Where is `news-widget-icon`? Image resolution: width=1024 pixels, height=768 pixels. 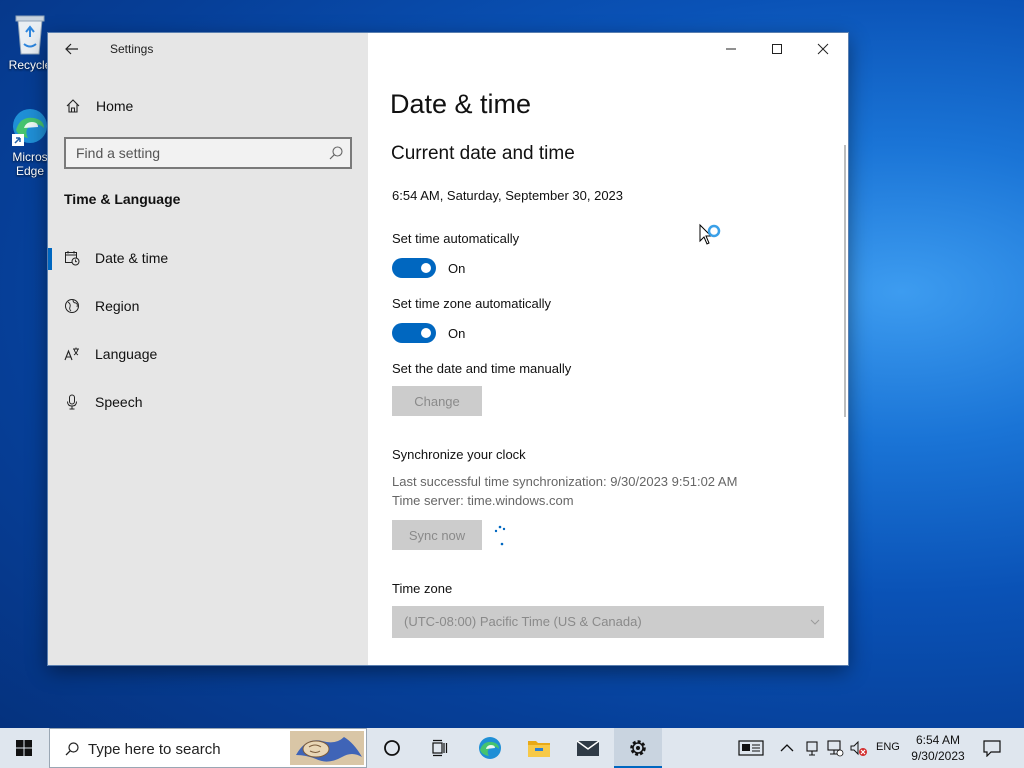 news-widget-icon is located at coordinates (751, 748).